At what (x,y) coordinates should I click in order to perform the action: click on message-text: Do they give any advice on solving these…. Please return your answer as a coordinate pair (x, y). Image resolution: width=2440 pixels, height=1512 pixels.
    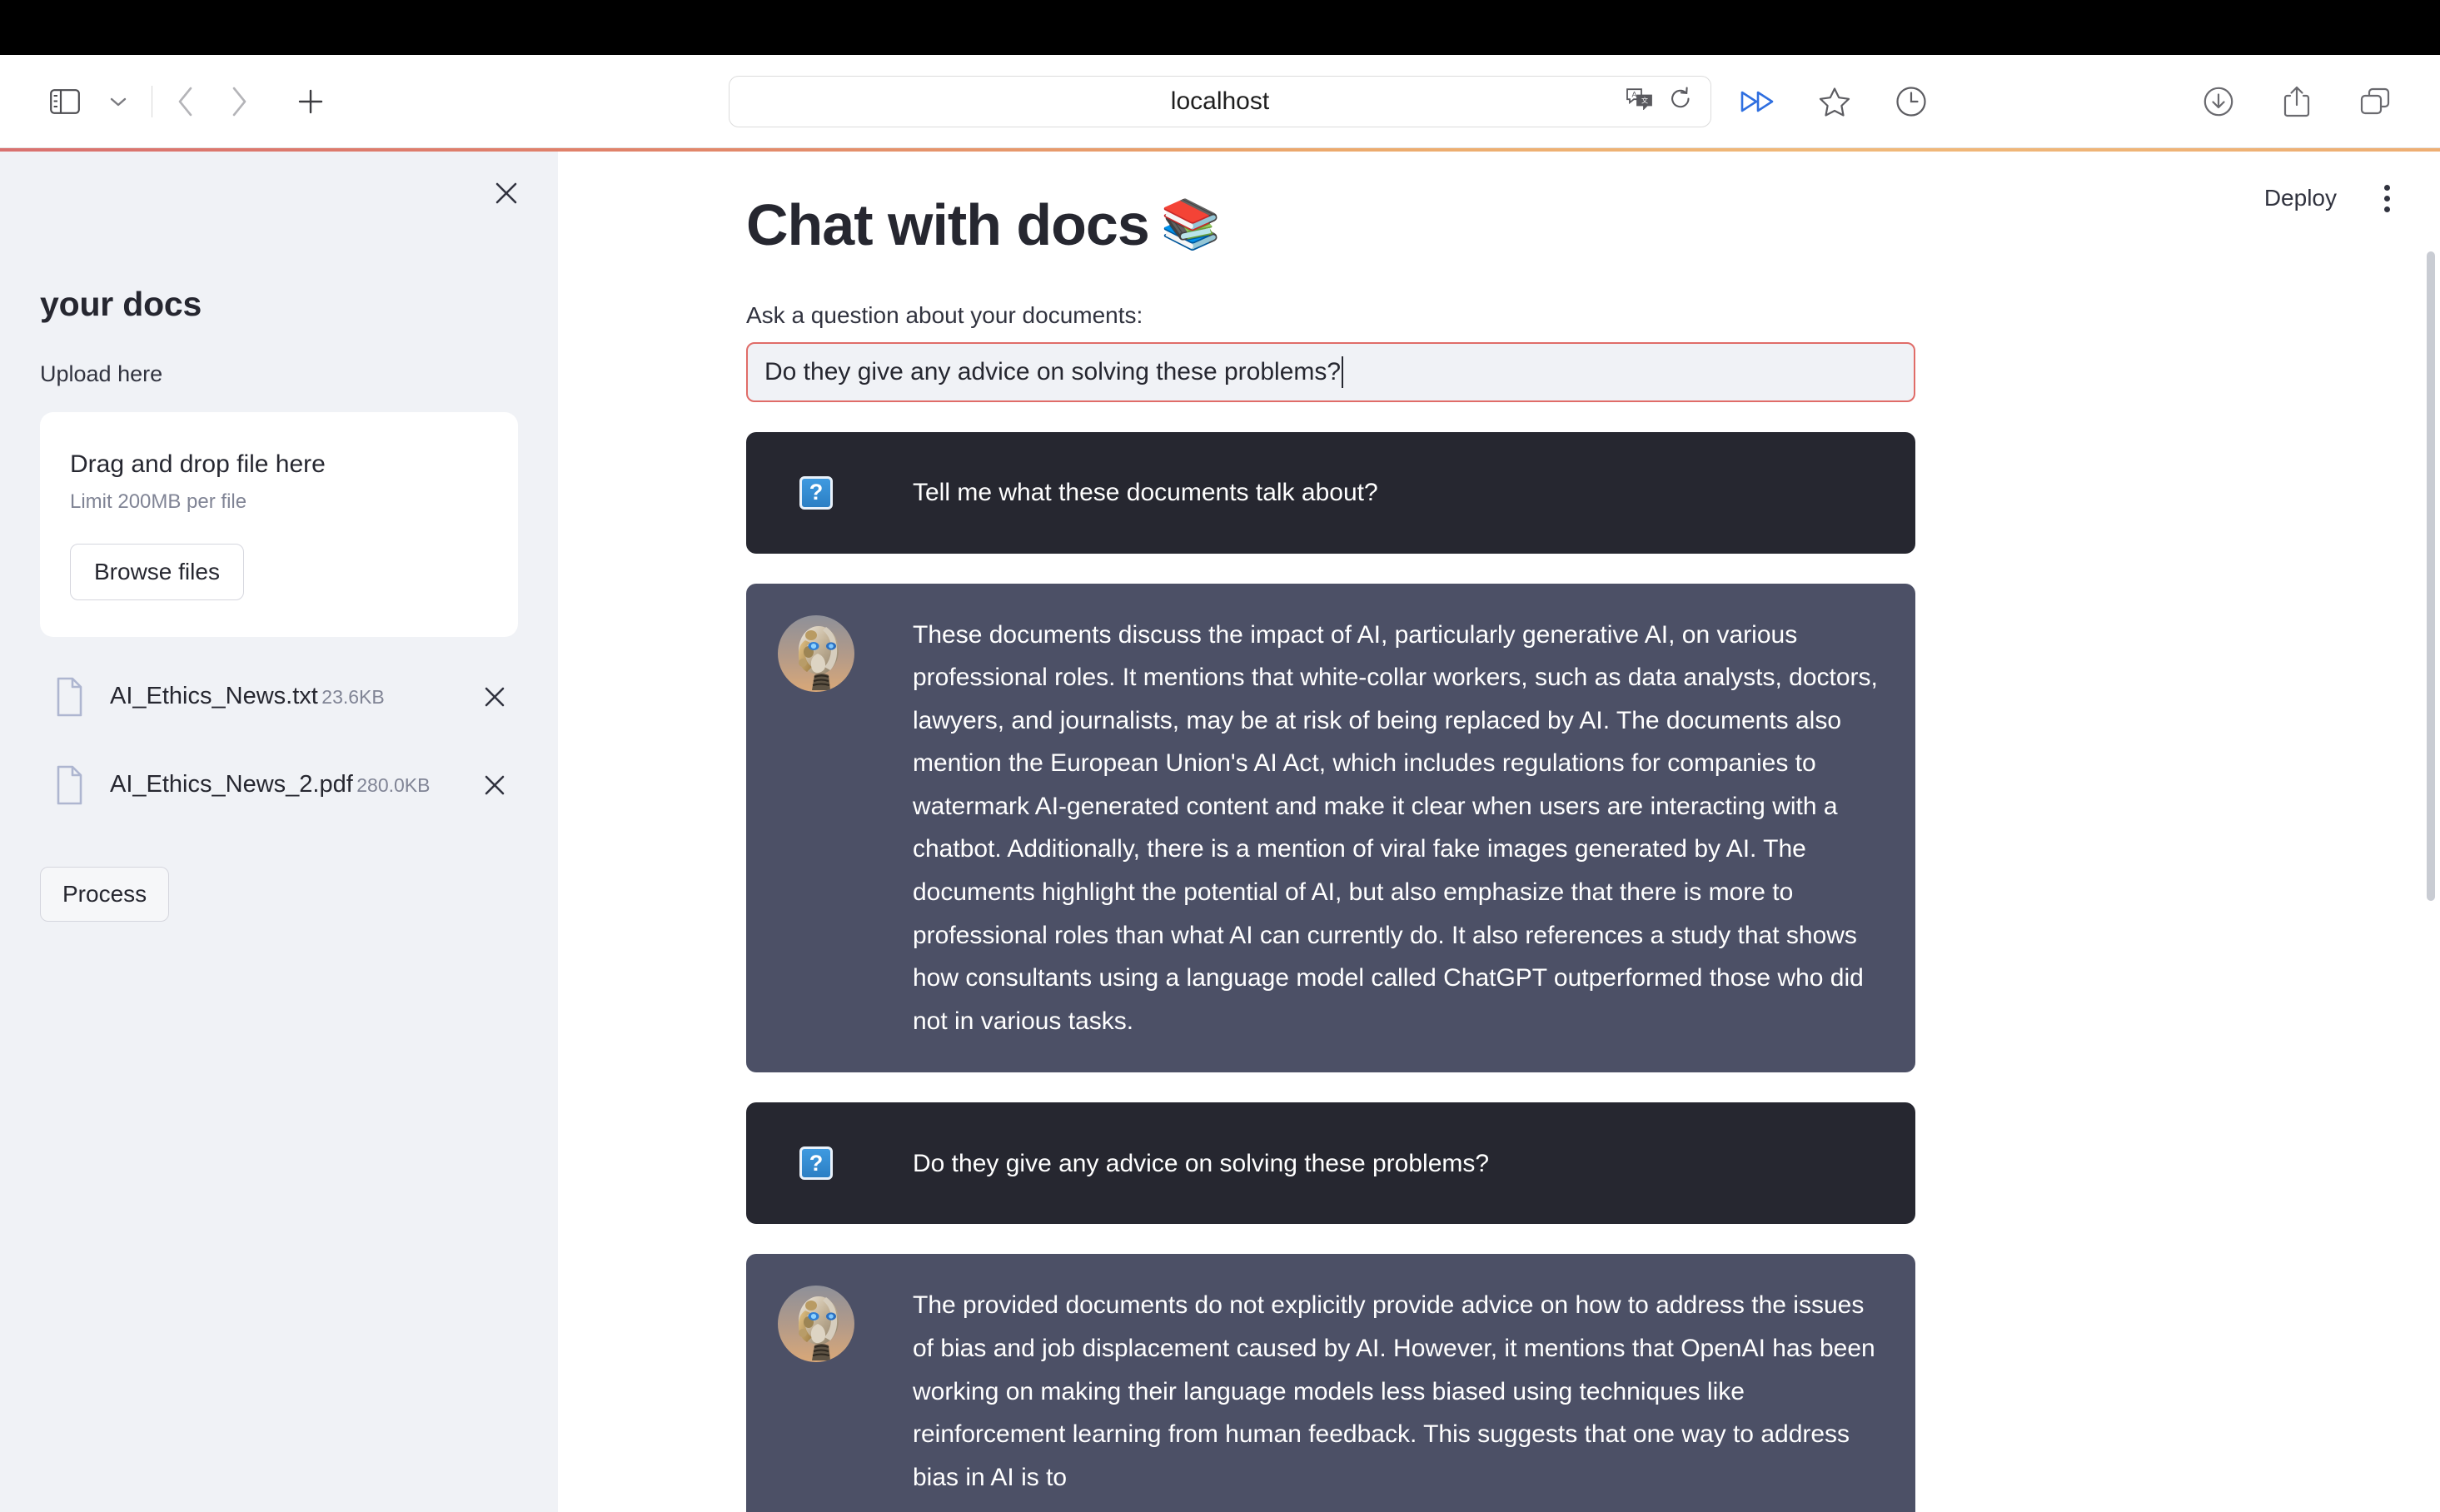
    Looking at the image, I should click on (1201, 1163).